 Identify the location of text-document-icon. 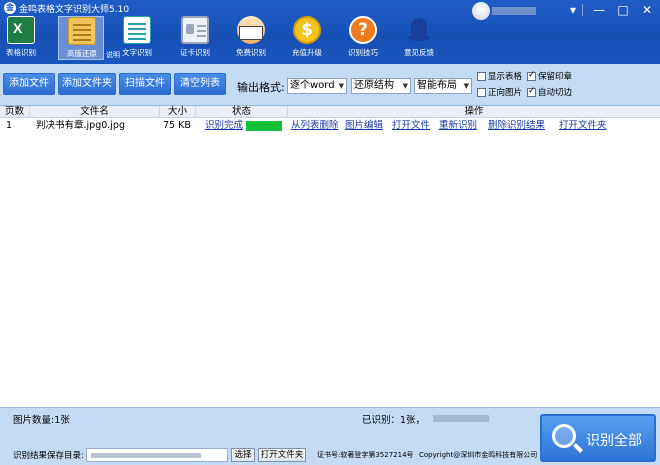
(137, 30).